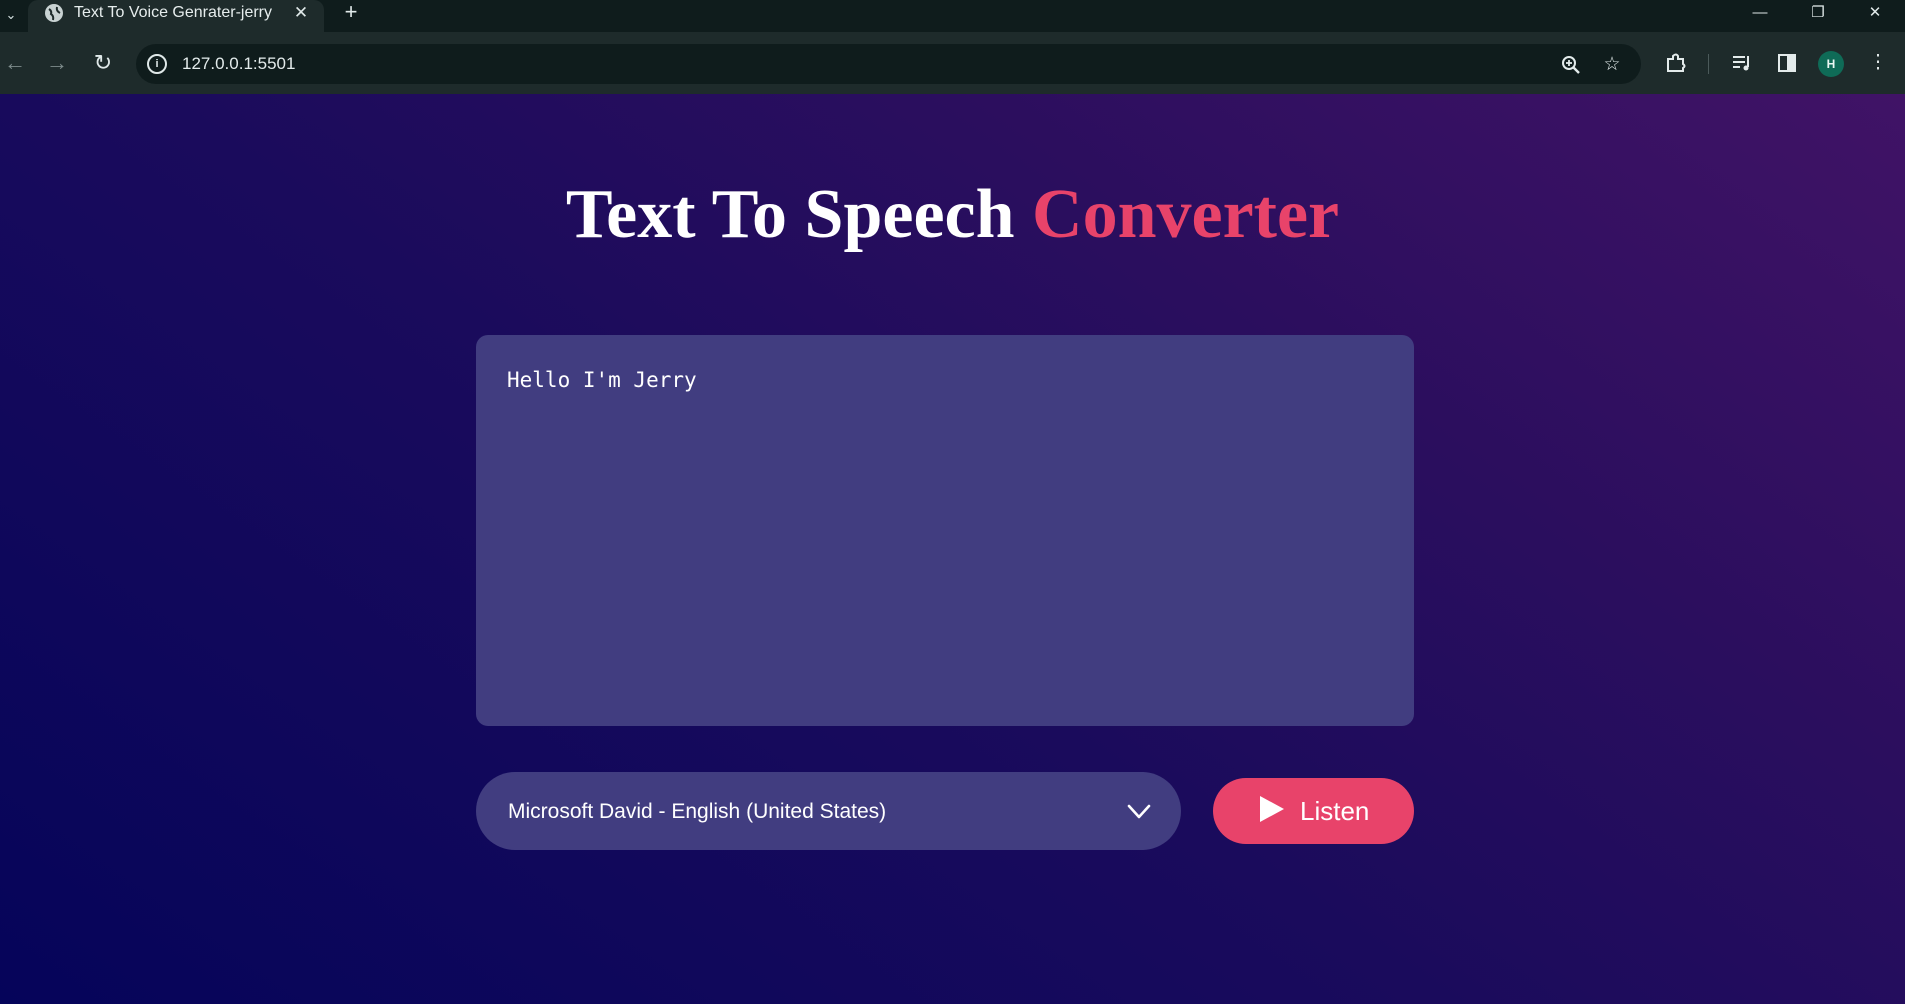  I want to click on listen-button: Listen, so click(1313, 811).